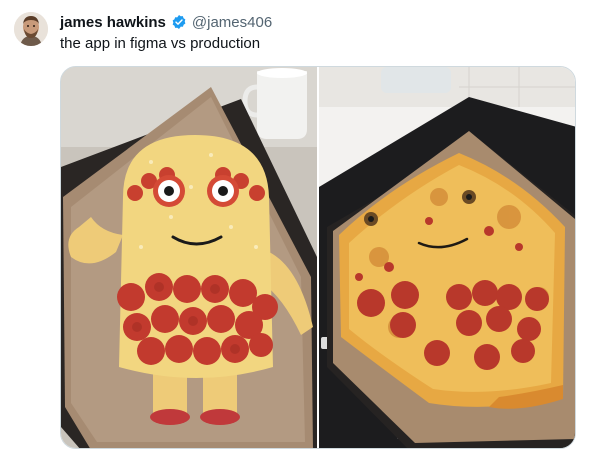  I want to click on avatar-image, so click(31, 29).